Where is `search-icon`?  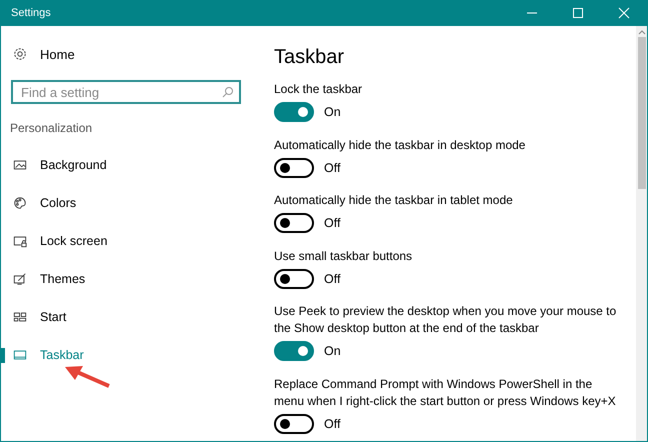 search-icon is located at coordinates (228, 92).